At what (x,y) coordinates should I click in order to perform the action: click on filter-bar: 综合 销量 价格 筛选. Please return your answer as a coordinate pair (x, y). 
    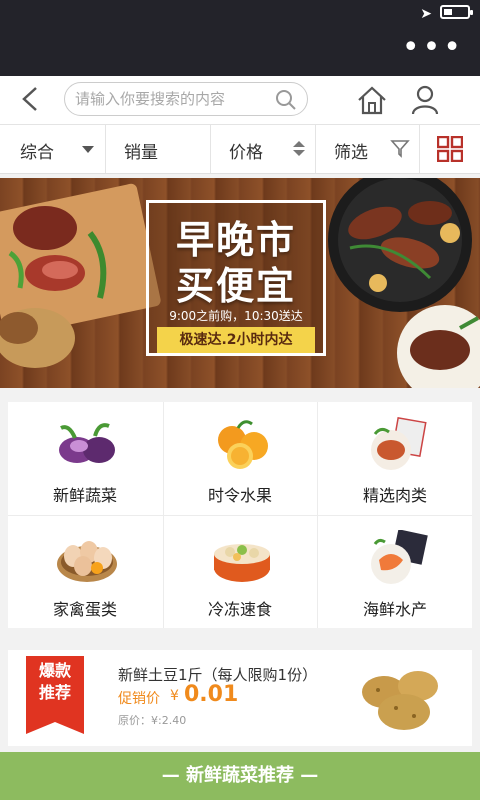
    Looking at the image, I should click on (240, 149).